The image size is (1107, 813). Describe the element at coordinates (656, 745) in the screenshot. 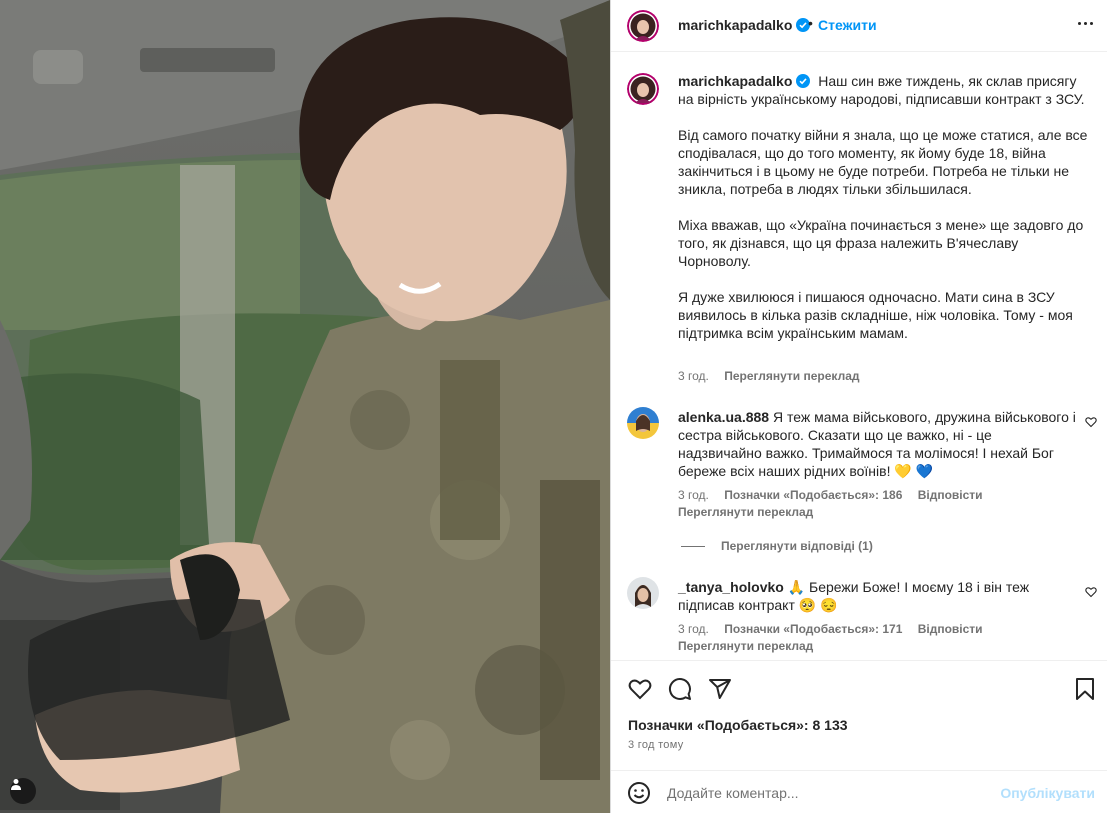

I see `post-time: 3 год тому` at that location.